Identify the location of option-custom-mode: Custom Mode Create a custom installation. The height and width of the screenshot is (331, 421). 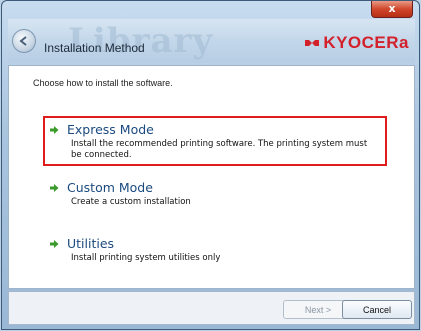
(210, 194).